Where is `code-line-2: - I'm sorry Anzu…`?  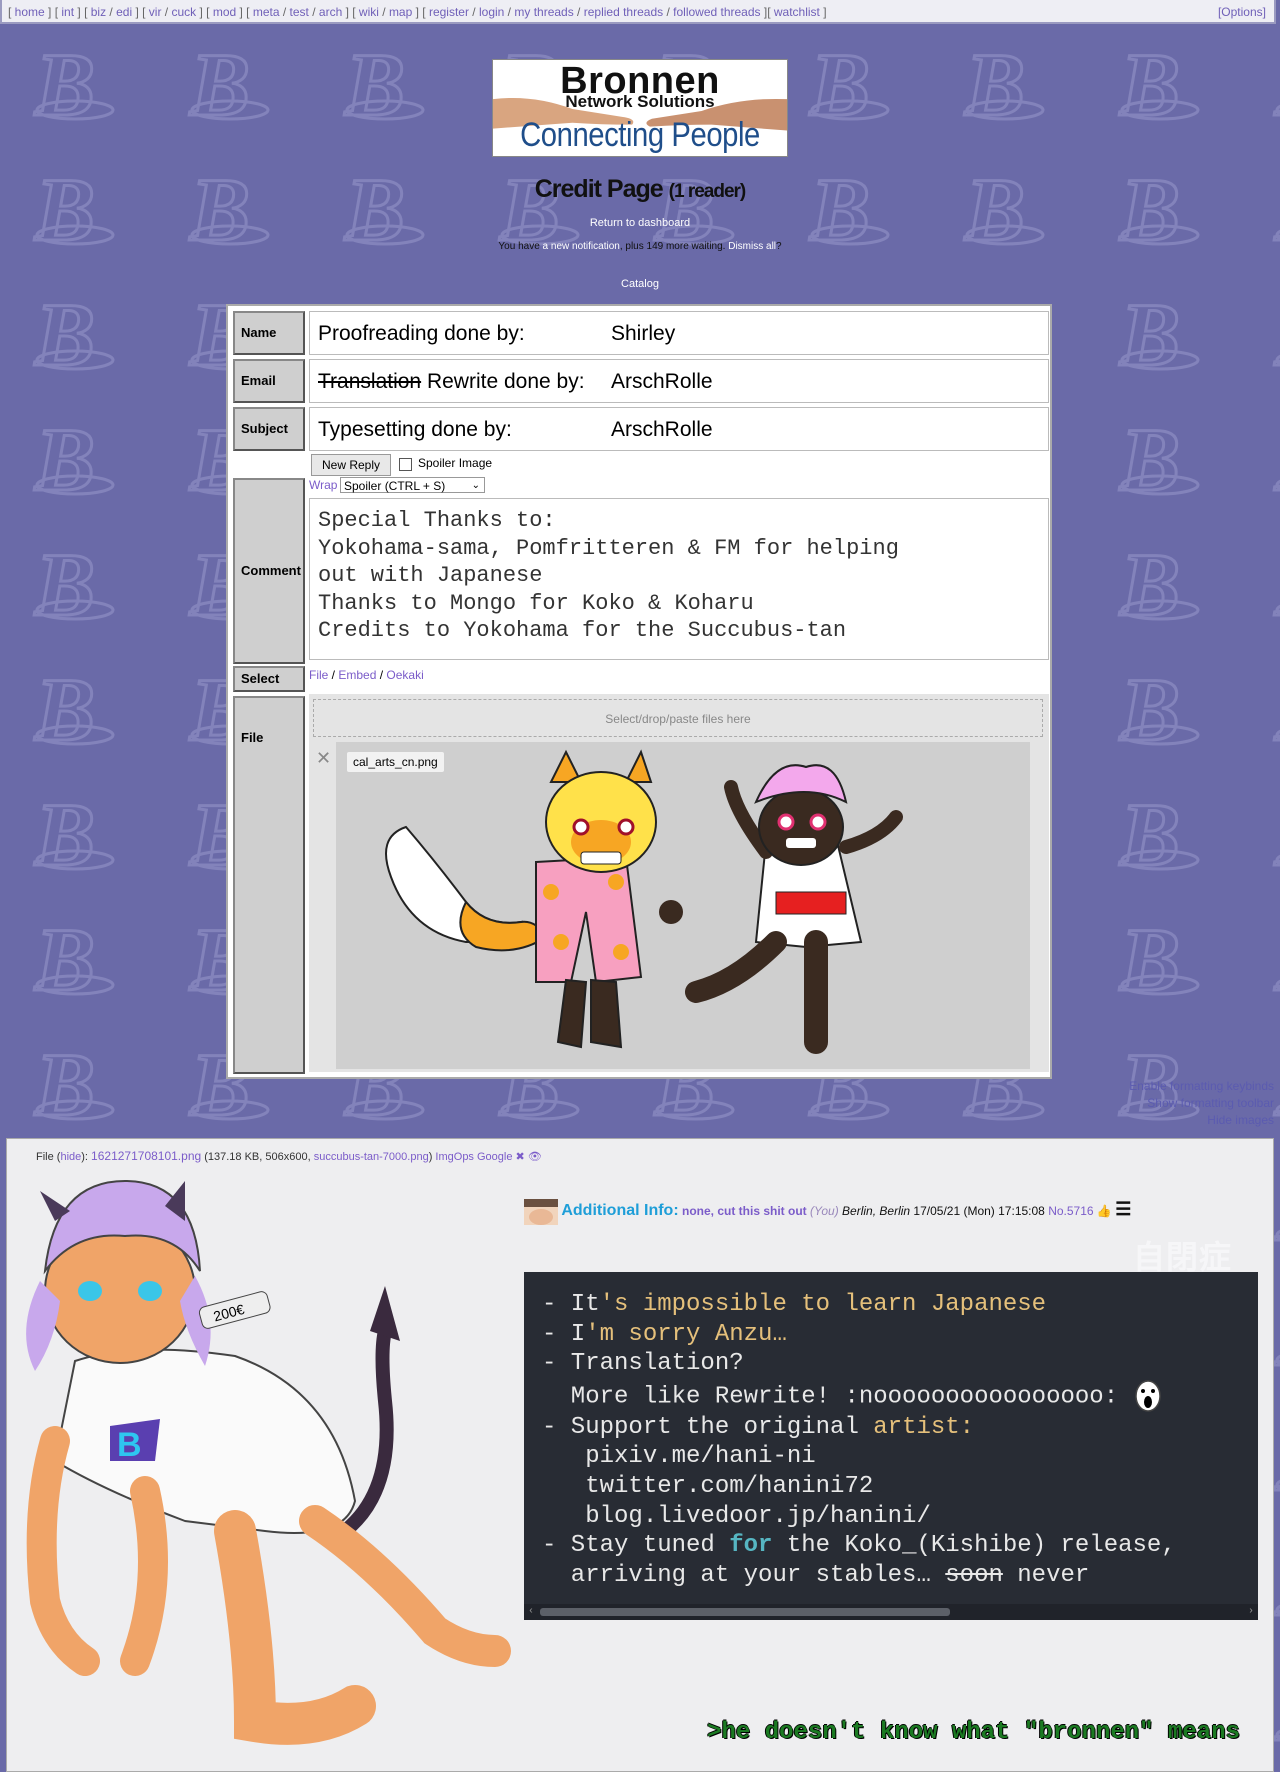 code-line-2: - I'm sorry Anzu… is located at coordinates (664, 1334).